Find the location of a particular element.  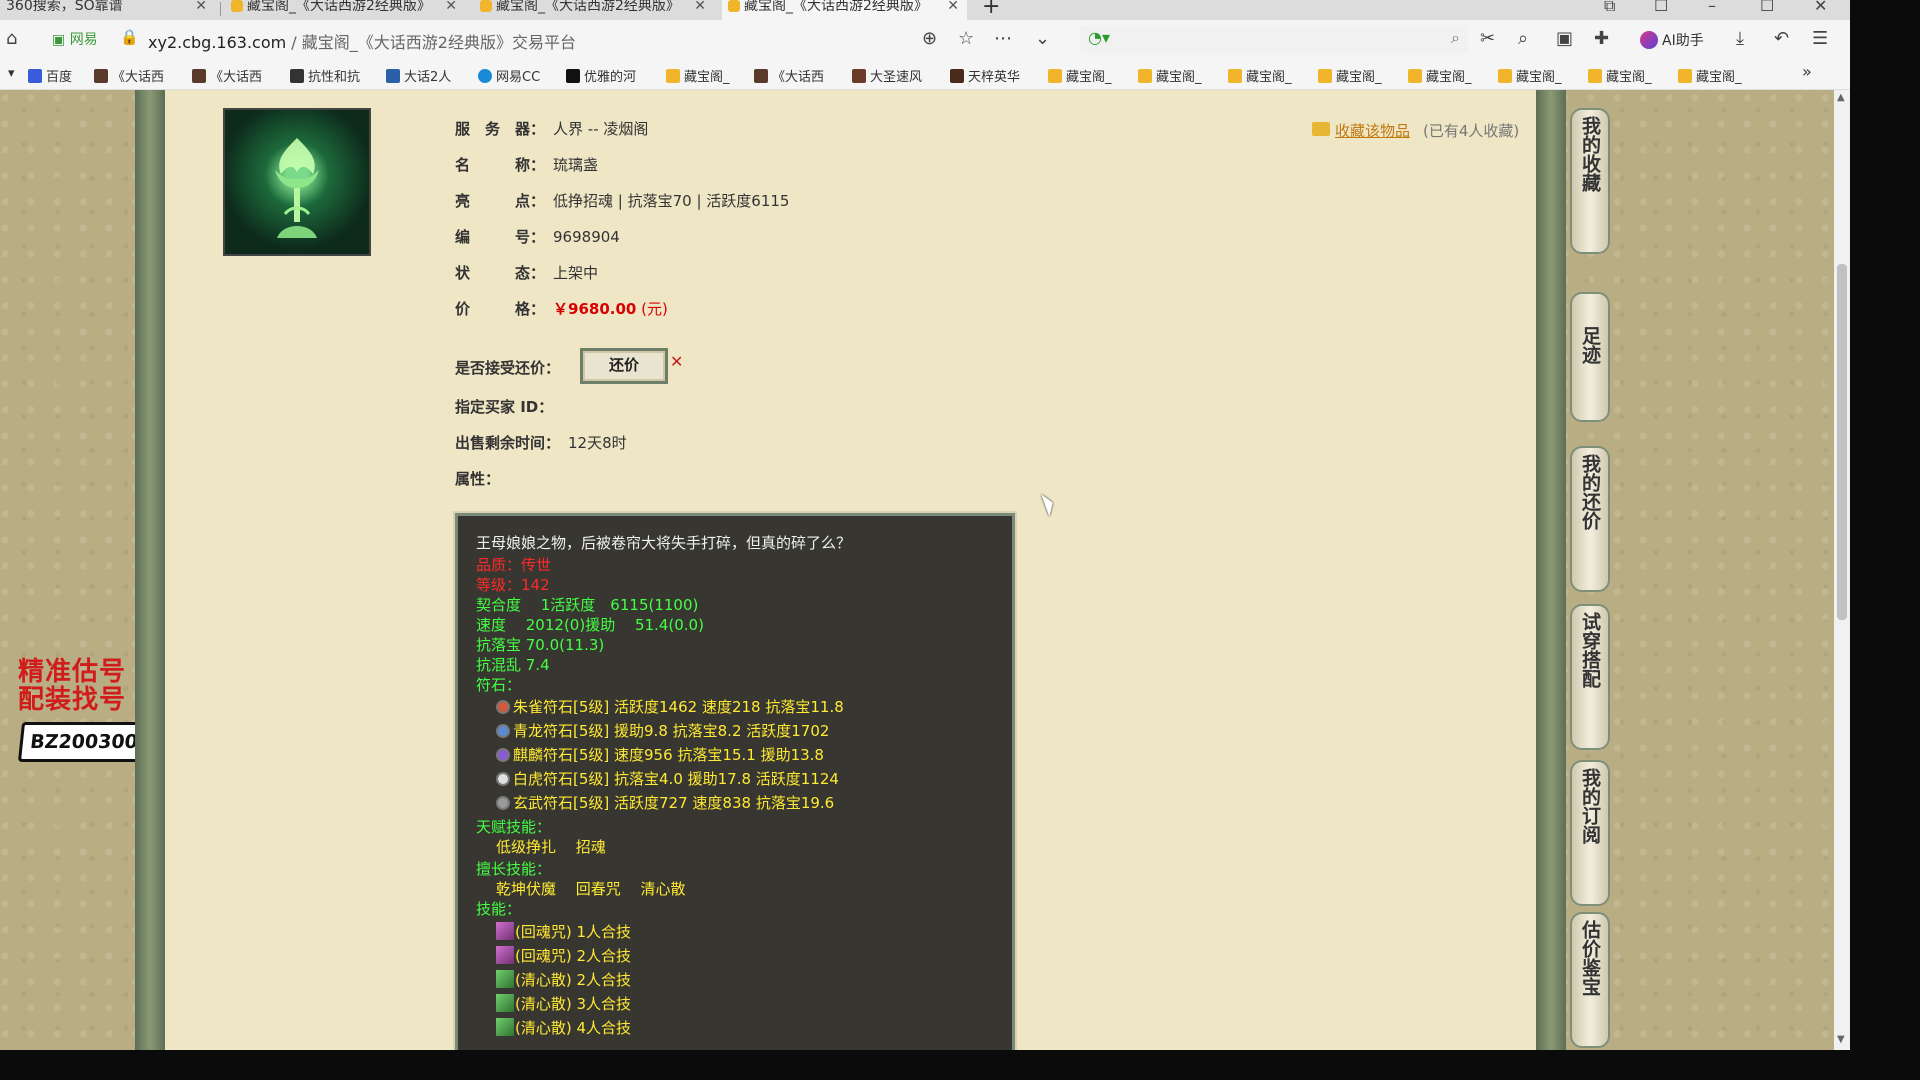

tab-title: 藏宝阁_《大话西游2经典版》 is located at coordinates (588, 7).